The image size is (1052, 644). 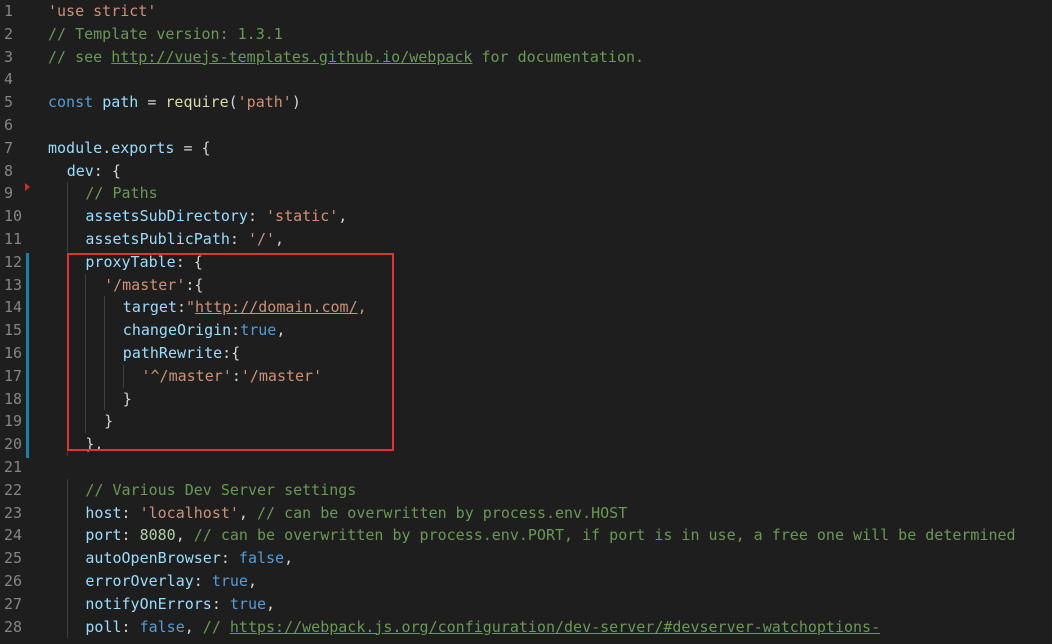 What do you see at coordinates (261, 239) in the screenshot?
I see `code-token: '/'` at bounding box center [261, 239].